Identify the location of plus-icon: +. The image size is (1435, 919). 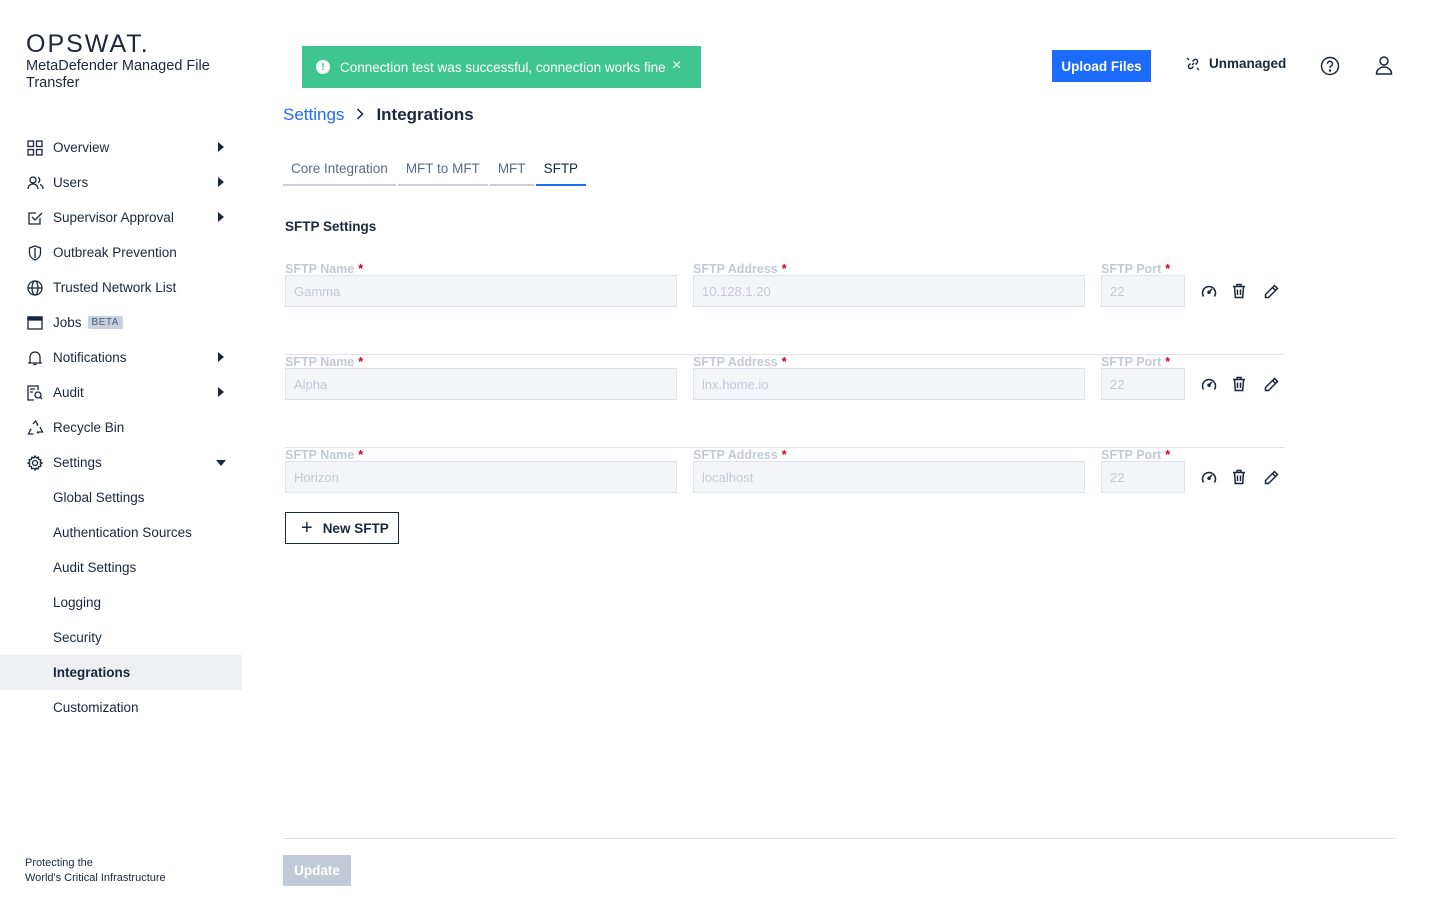
(307, 528).